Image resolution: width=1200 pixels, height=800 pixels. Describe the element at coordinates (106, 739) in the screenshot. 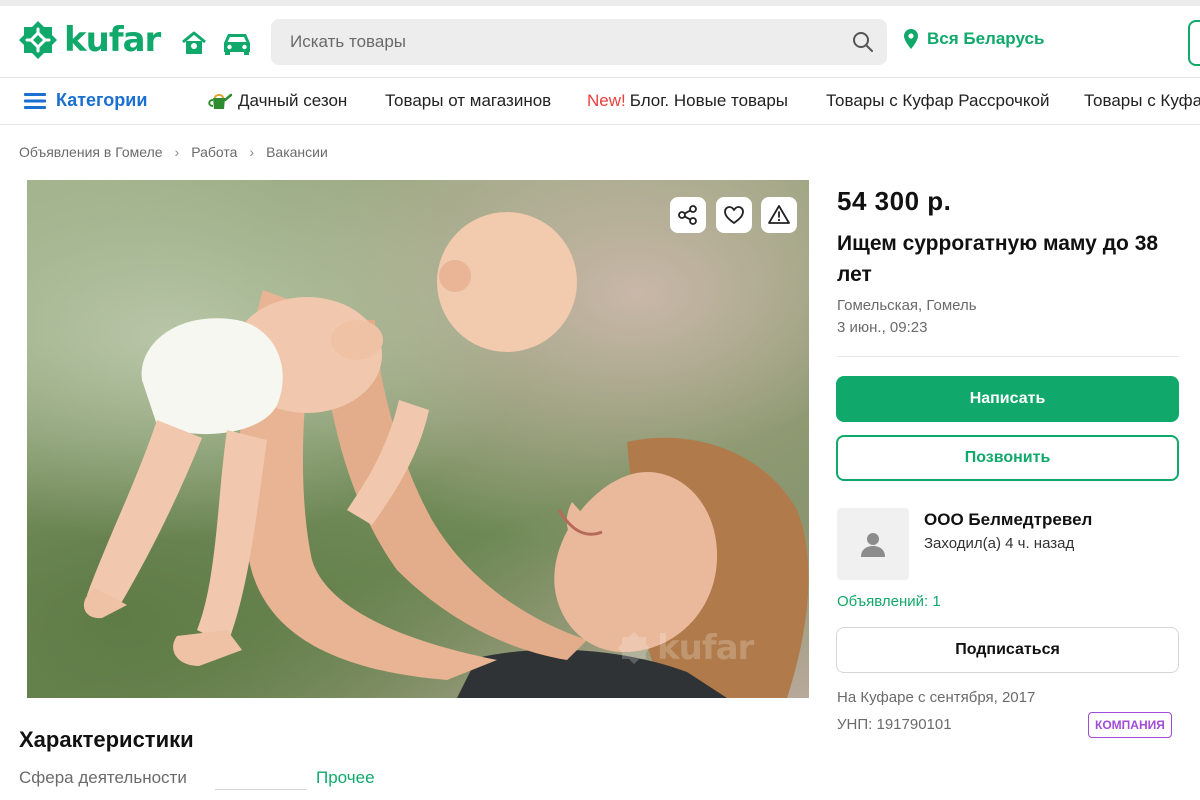

I see `characteristics-title: Характеристики` at that location.